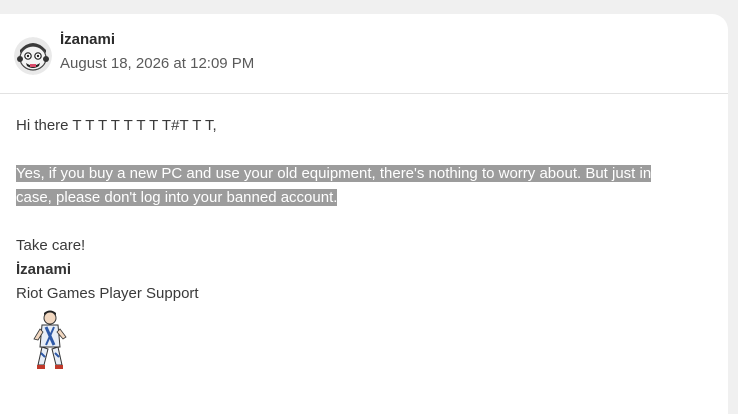  Describe the element at coordinates (116, 125) in the screenshot. I see `greeting-text: Hi there T T T T T T T T#T T T,` at that location.